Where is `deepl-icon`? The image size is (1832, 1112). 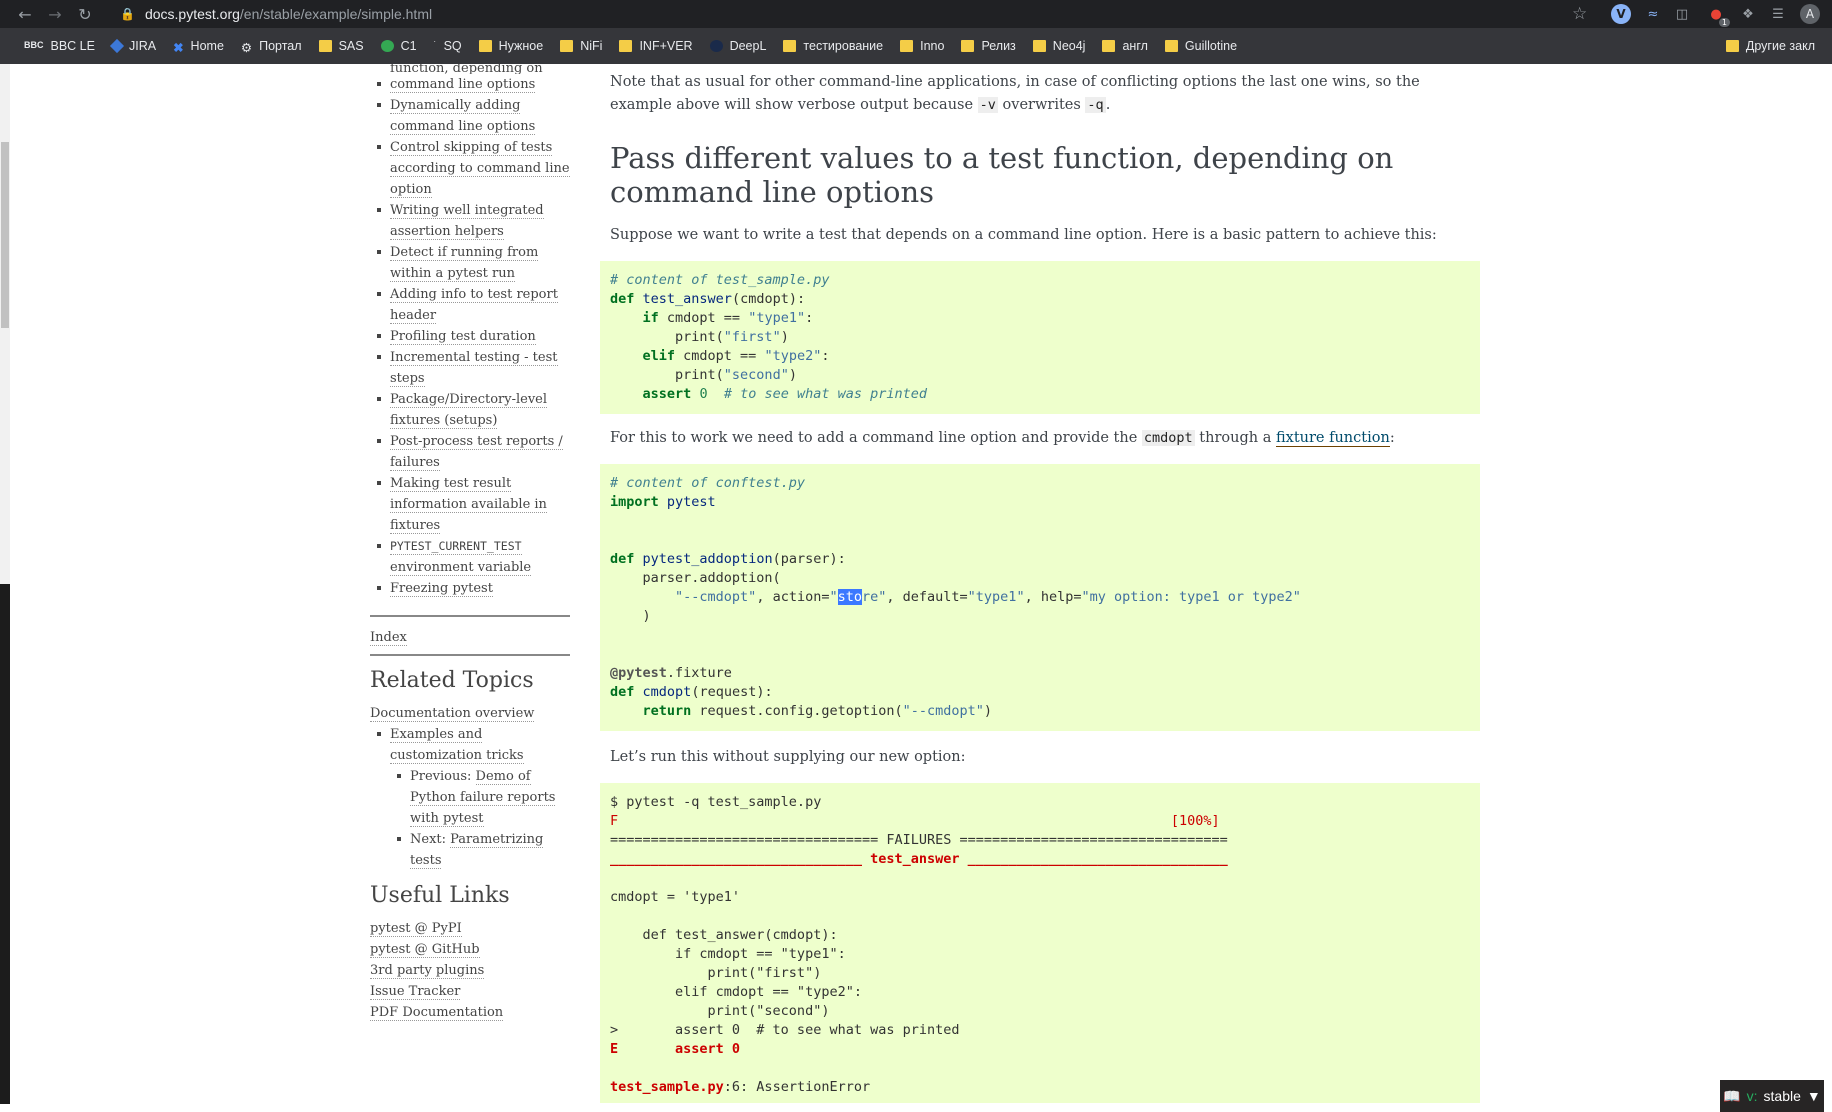 deepl-icon is located at coordinates (716, 46).